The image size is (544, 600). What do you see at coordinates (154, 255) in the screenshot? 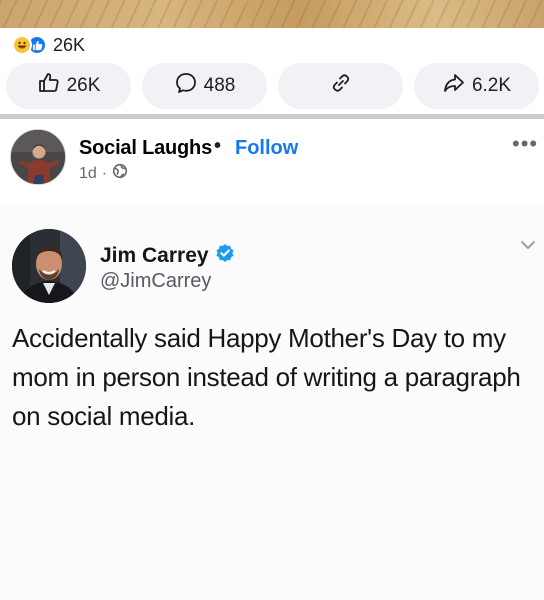
I see `tweet-author-name: Jim Carrey` at bounding box center [154, 255].